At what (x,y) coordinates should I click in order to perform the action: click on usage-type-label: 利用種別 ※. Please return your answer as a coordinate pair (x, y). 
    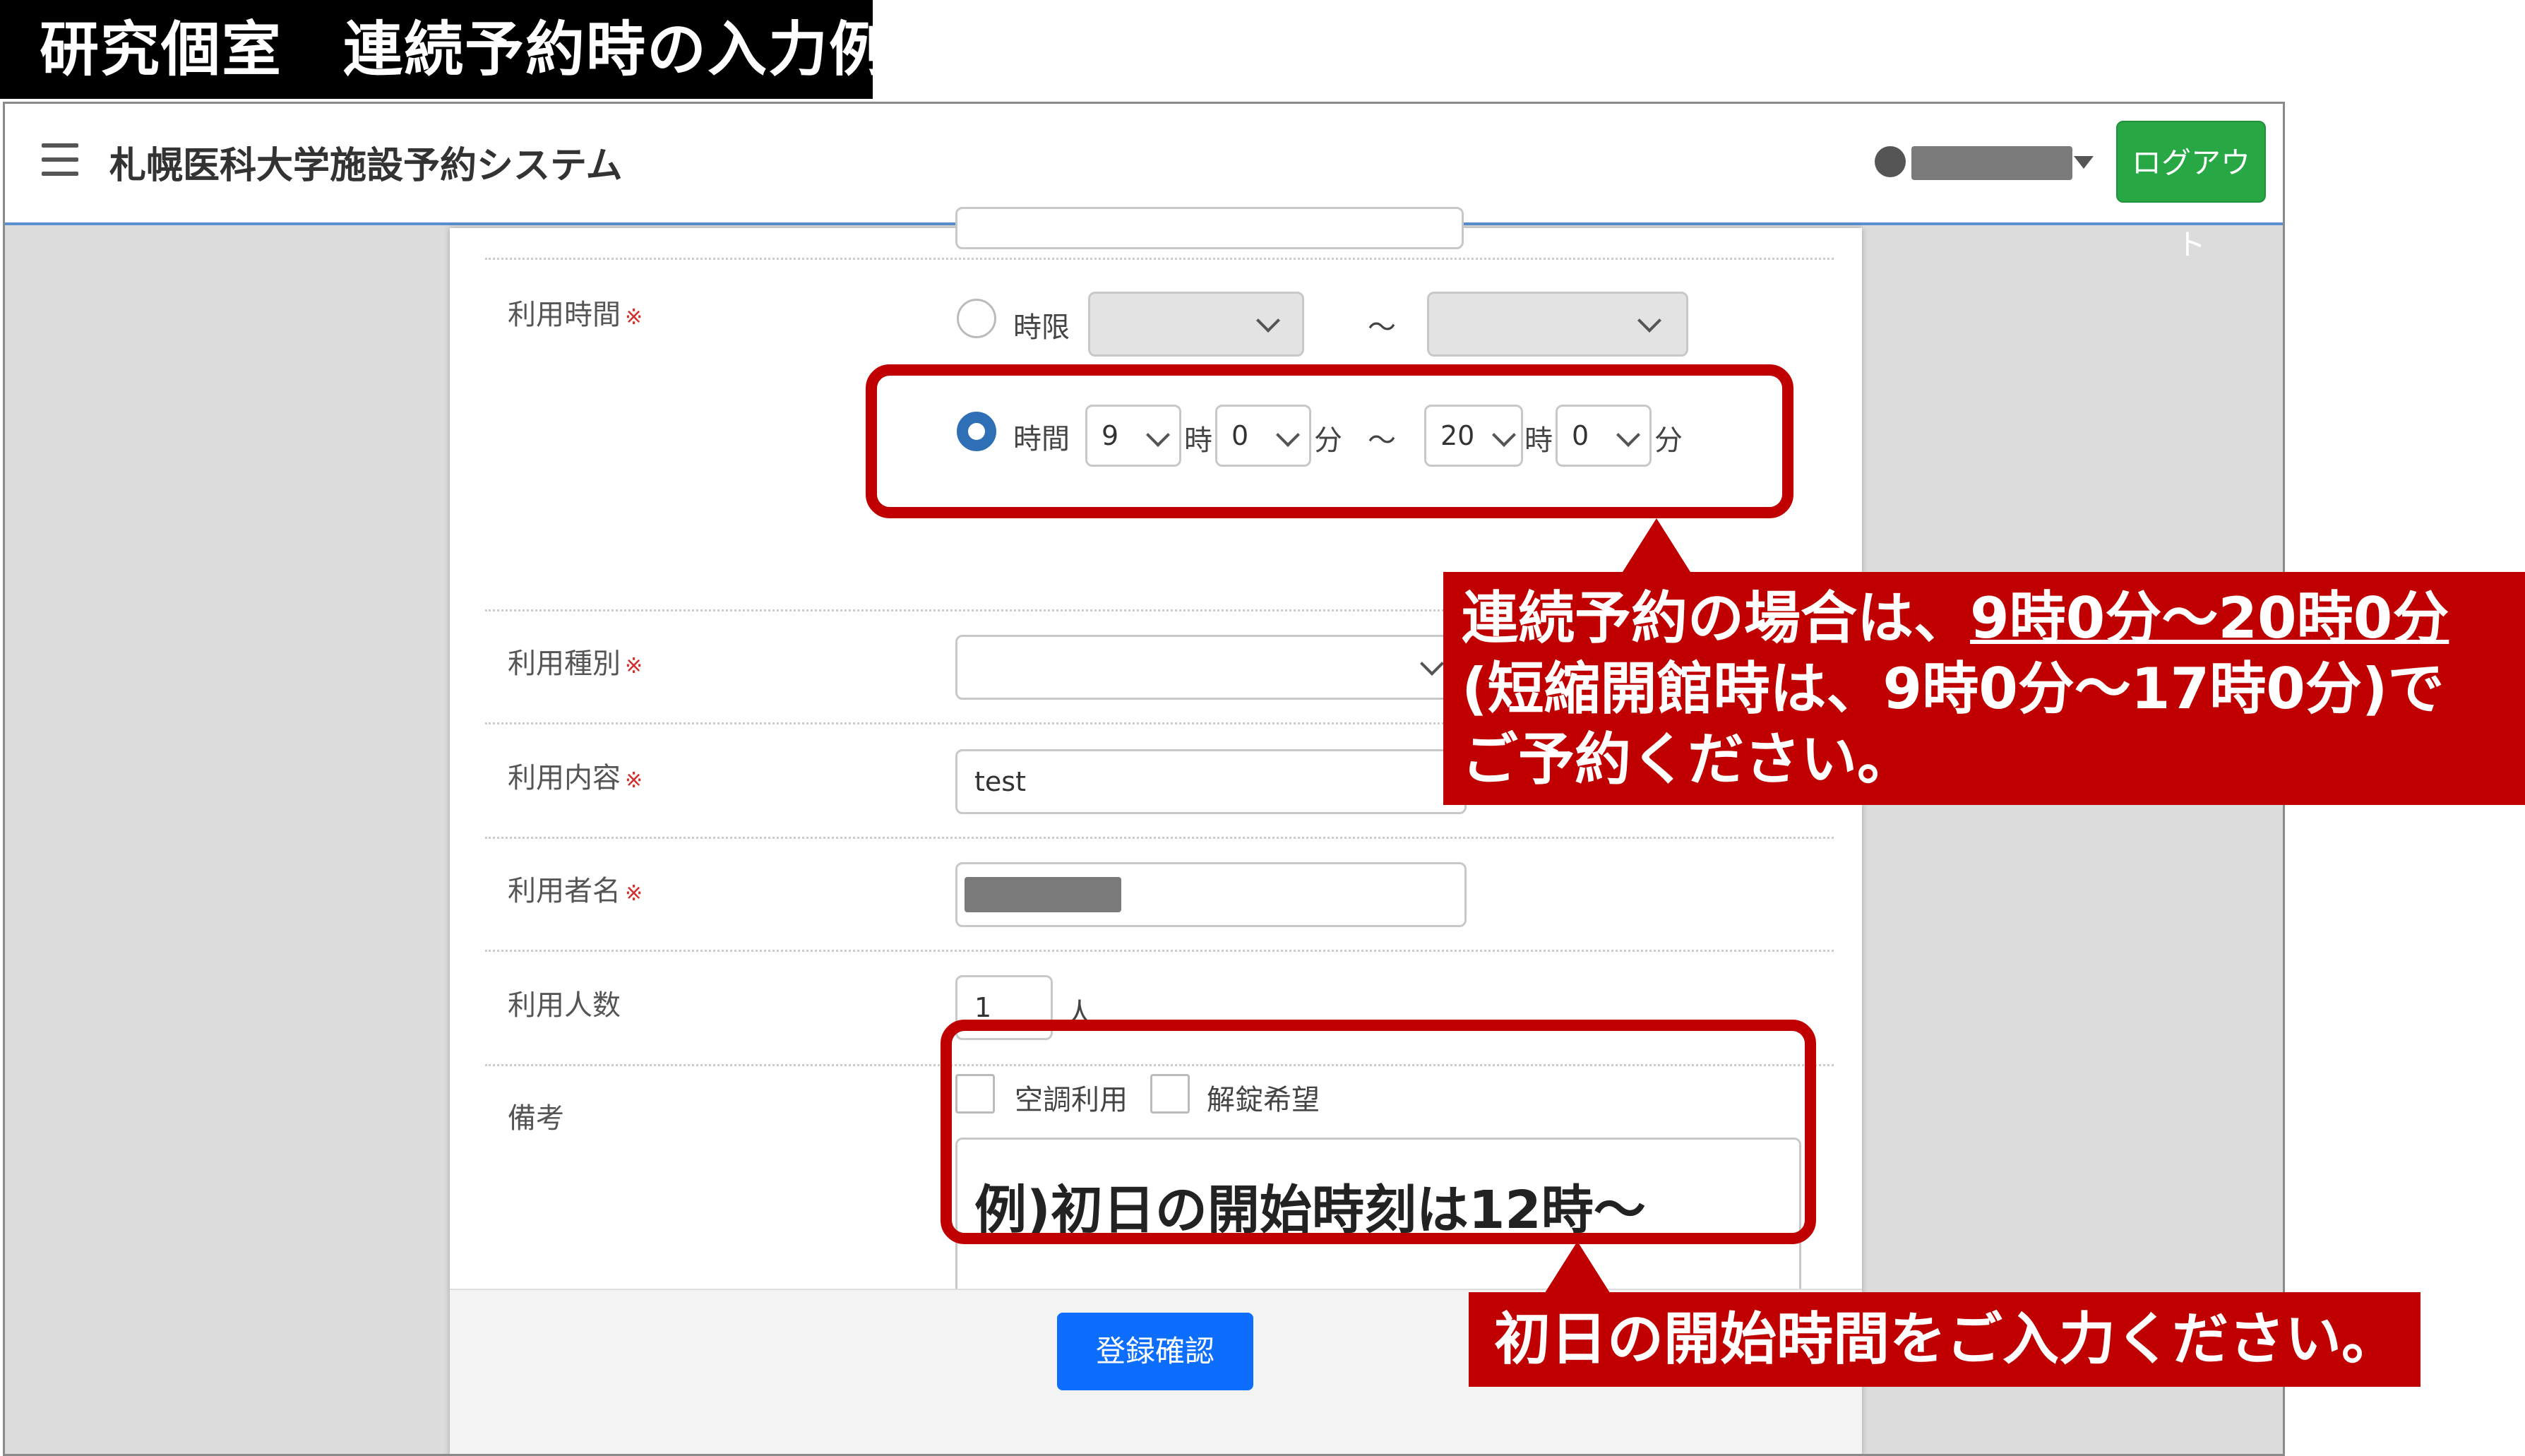
    Looking at the image, I should click on (575, 664).